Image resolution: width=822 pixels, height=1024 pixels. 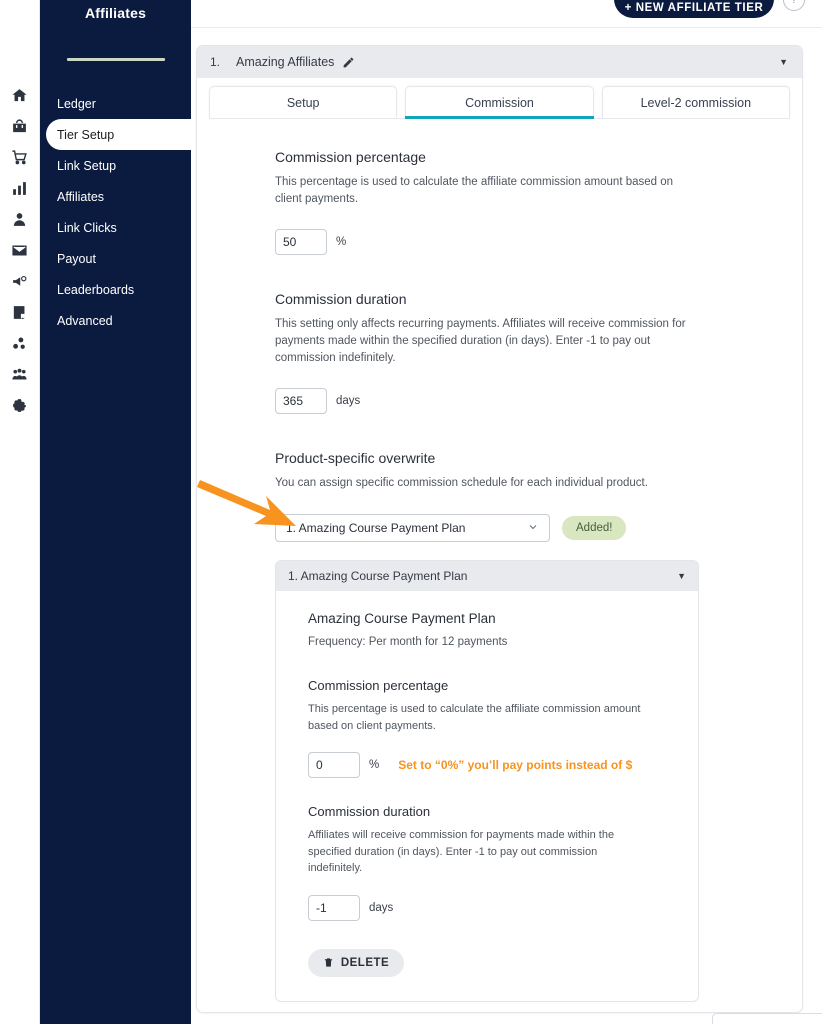 I want to click on dots-group-icon, so click(x=20, y=343).